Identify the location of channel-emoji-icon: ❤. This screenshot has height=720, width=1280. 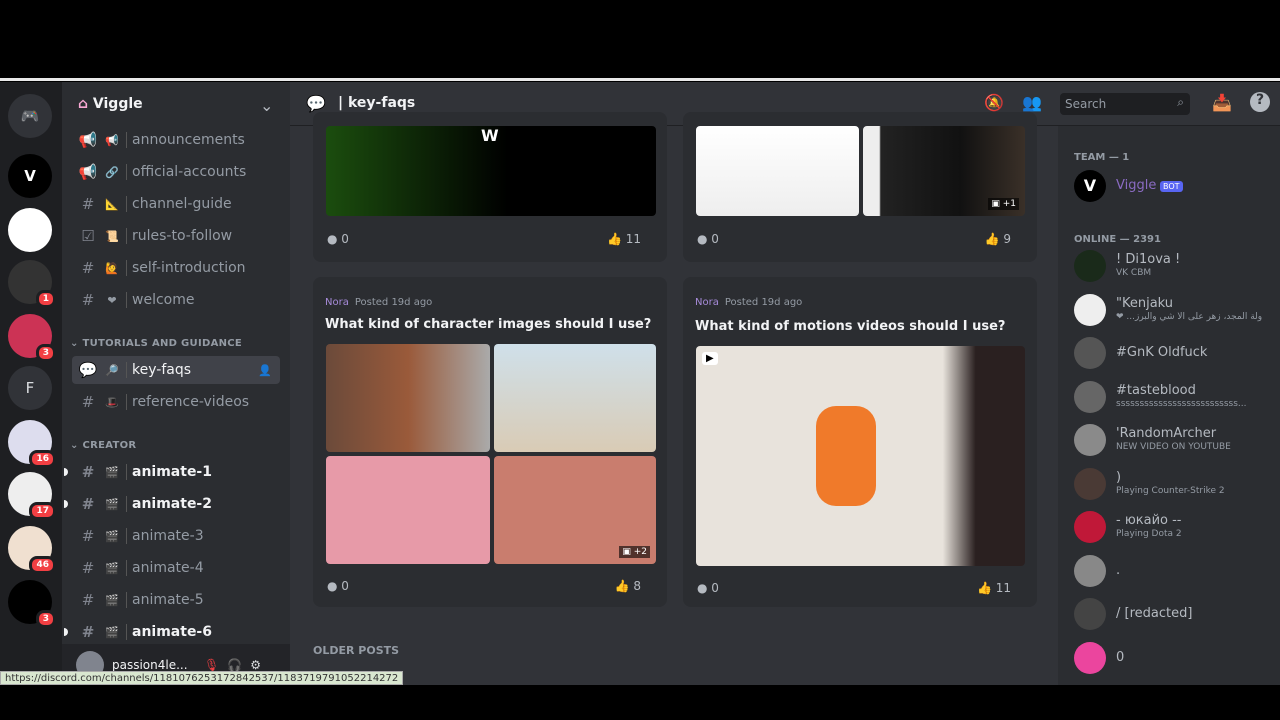
(112, 300).